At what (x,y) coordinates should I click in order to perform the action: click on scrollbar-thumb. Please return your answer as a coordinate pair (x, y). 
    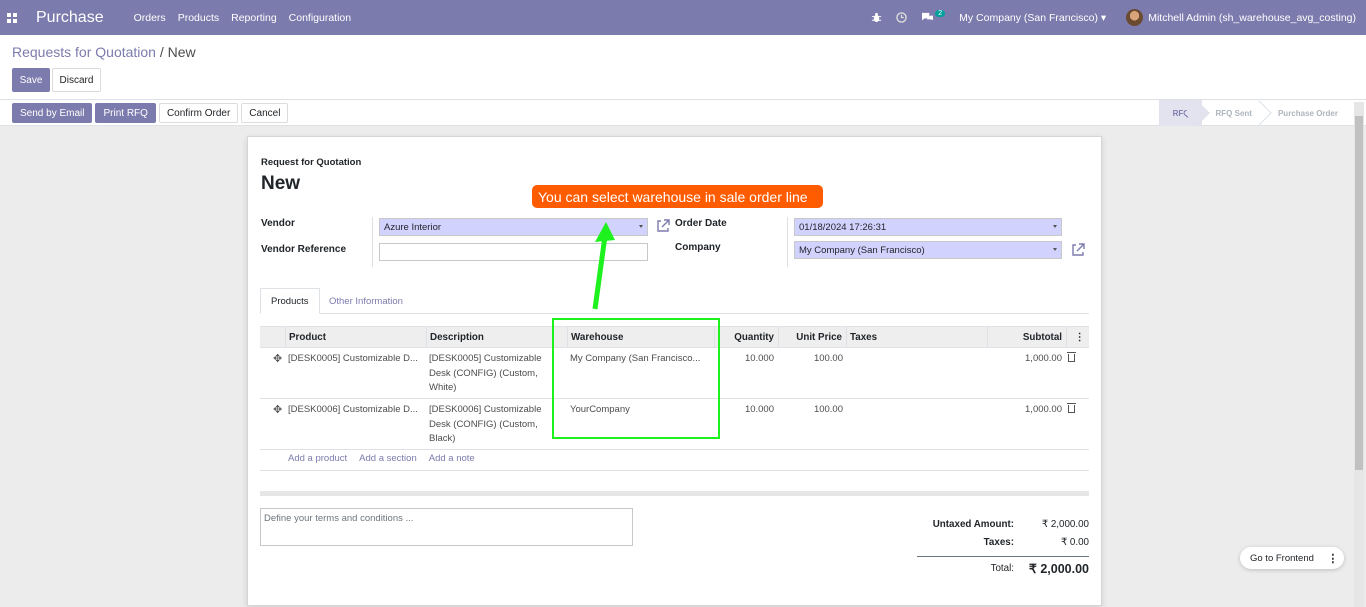
    Looking at the image, I should click on (1359, 293).